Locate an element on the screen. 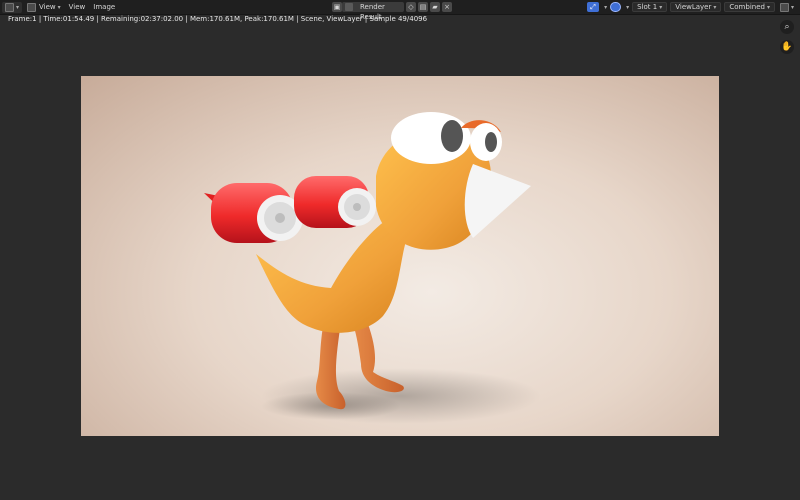  editor-type-button: ▾ is located at coordinates (12, 7).